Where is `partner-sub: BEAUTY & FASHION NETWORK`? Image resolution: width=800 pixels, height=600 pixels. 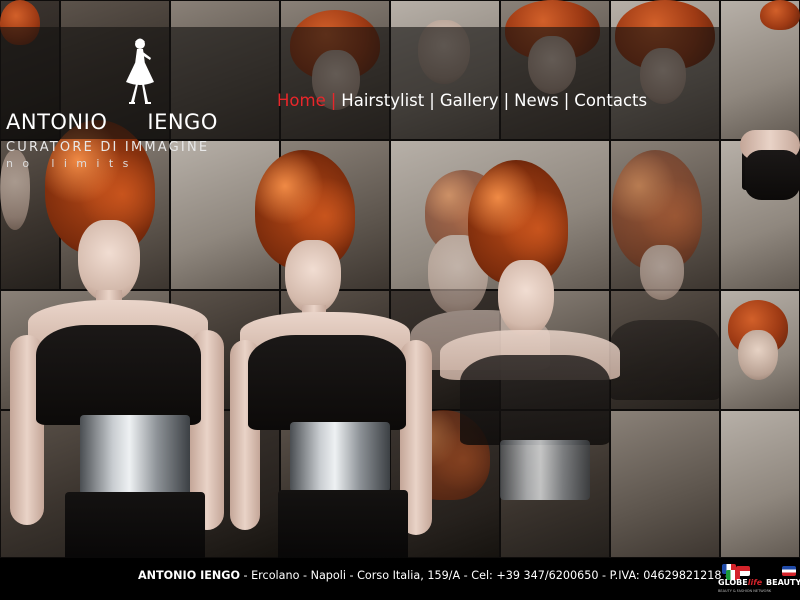
partner-sub: BEAUTY & FASHION NETWORK is located at coordinates (745, 591).